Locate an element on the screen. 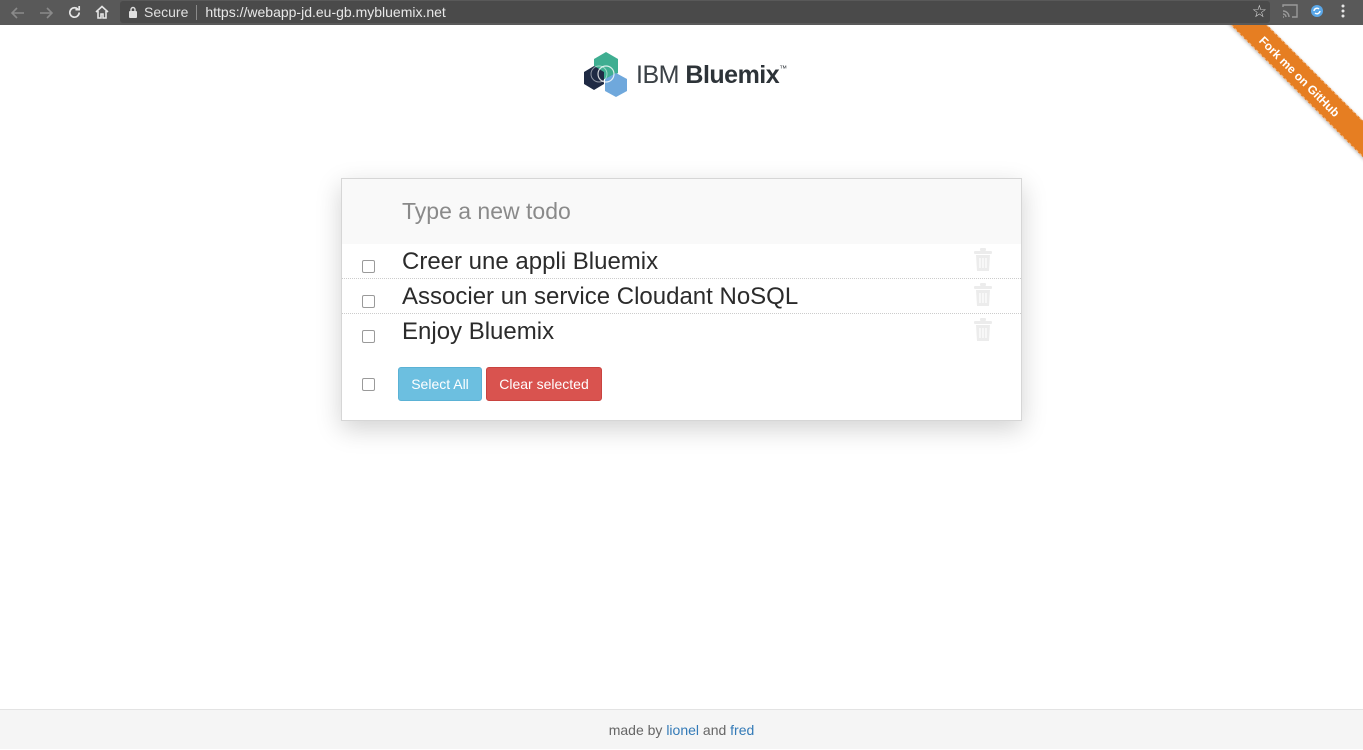 Image resolution: width=1363 pixels, height=750 pixels. reload-icon is located at coordinates (74, 11).